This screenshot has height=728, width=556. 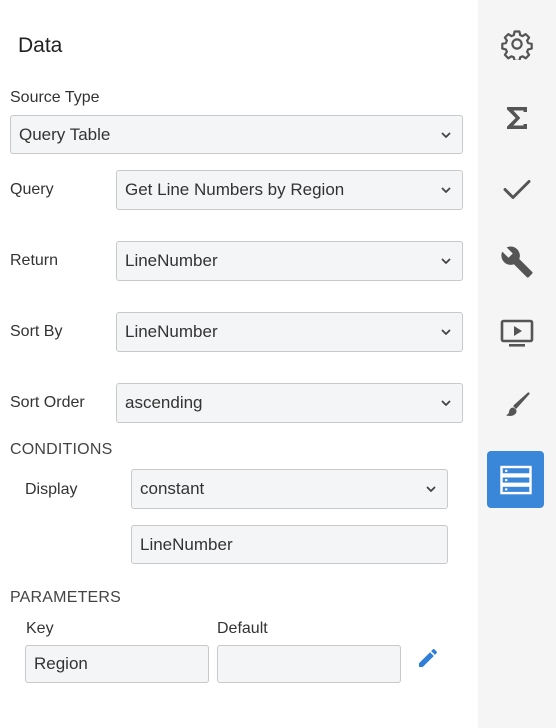 I want to click on sidebar-item-data, so click(x=515, y=479).